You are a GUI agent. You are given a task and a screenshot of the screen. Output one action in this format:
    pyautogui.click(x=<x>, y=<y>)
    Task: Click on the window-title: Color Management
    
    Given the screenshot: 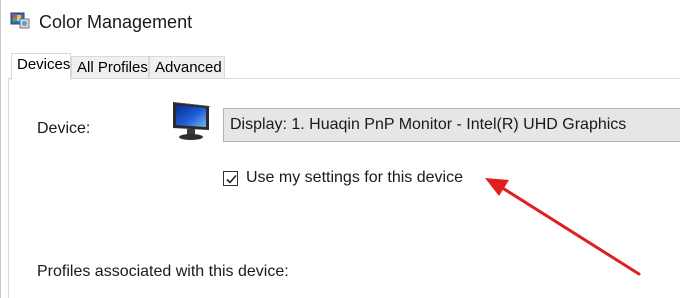 What is the action you would take?
    pyautogui.click(x=116, y=22)
    